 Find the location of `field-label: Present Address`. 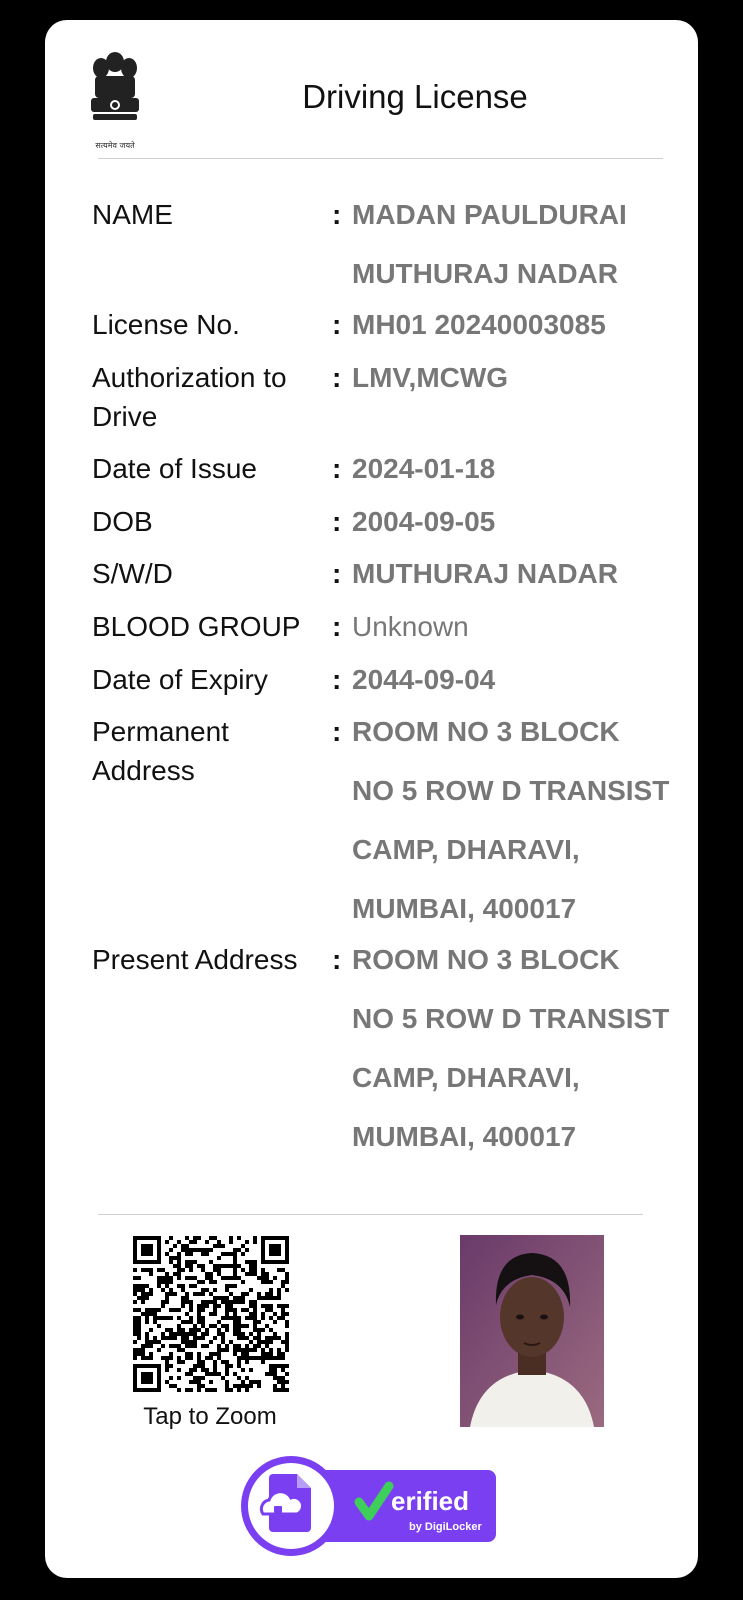

field-label: Present Address is located at coordinates (195, 959).